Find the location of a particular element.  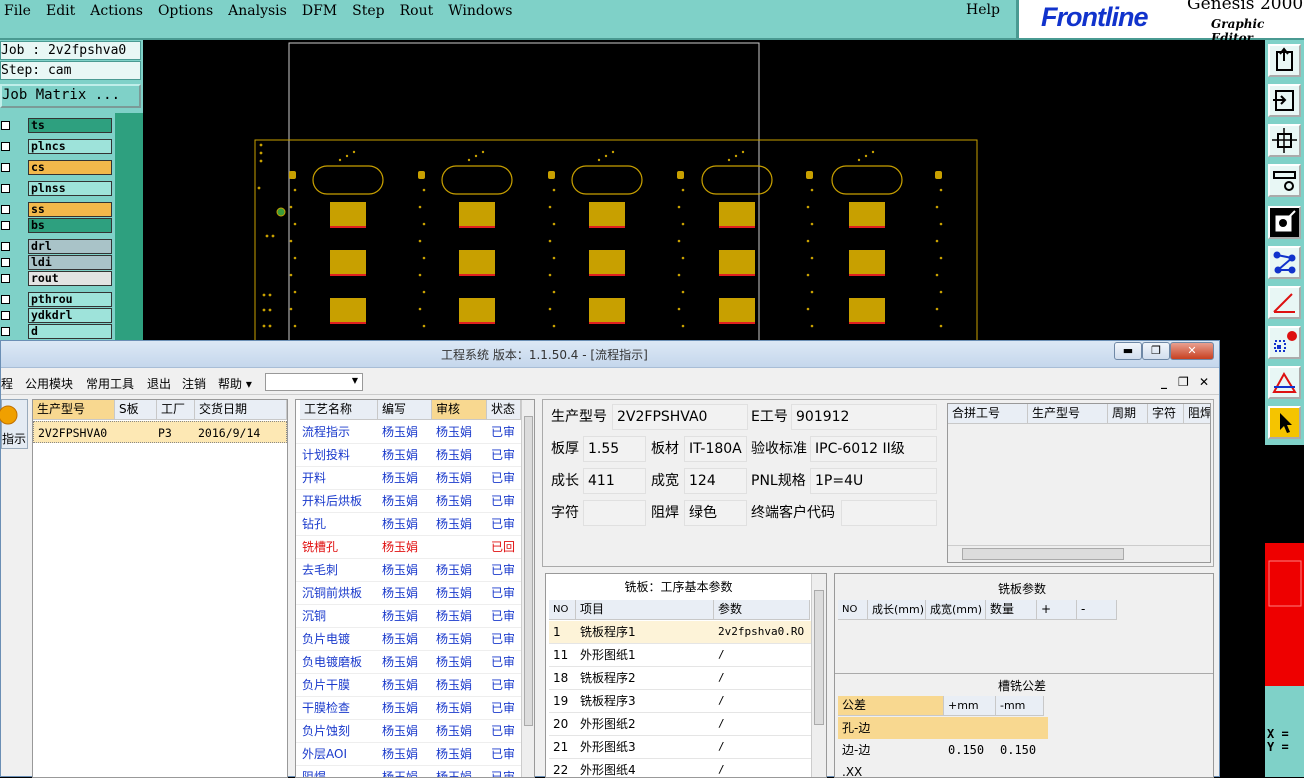

layer-row-pthrou: pthrou is located at coordinates (57, 299).